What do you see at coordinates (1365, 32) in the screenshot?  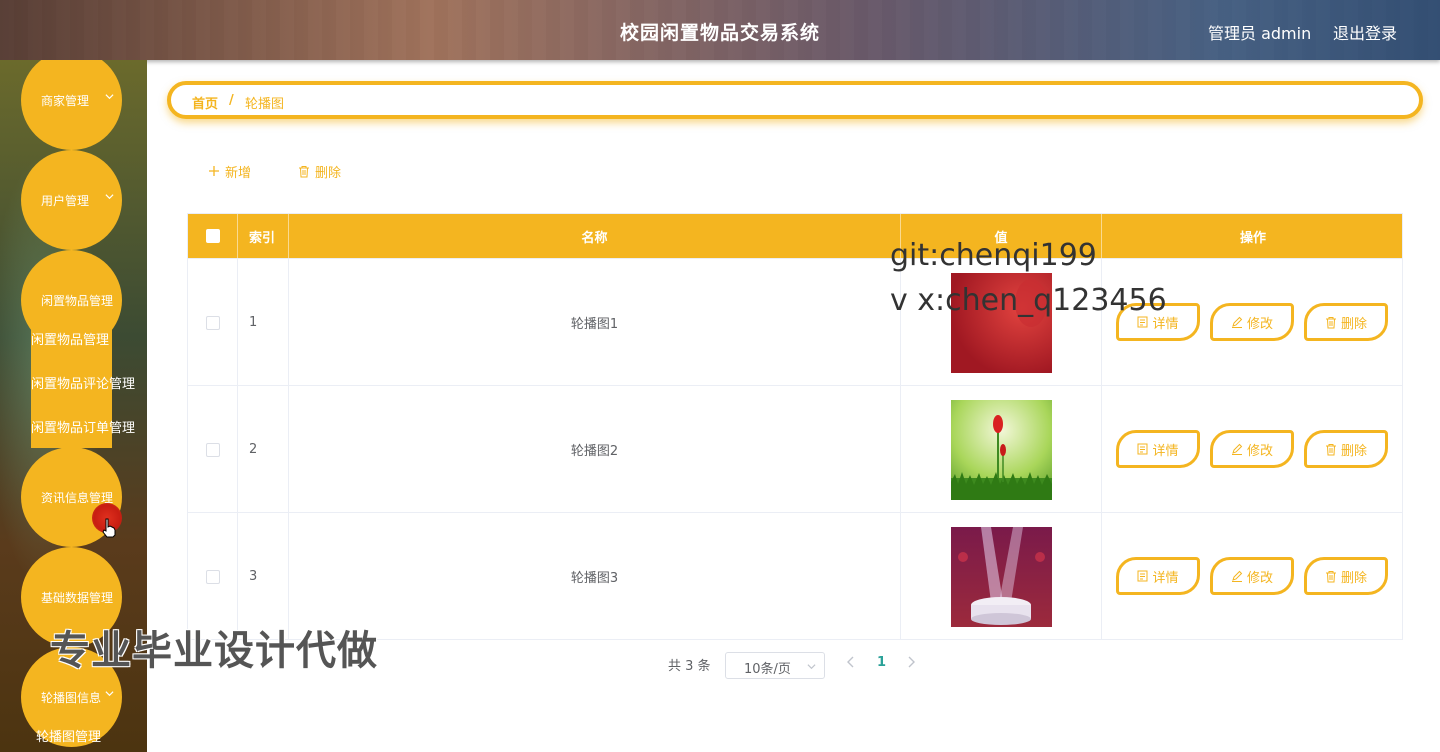 I see `logout-button: 退出登录` at bounding box center [1365, 32].